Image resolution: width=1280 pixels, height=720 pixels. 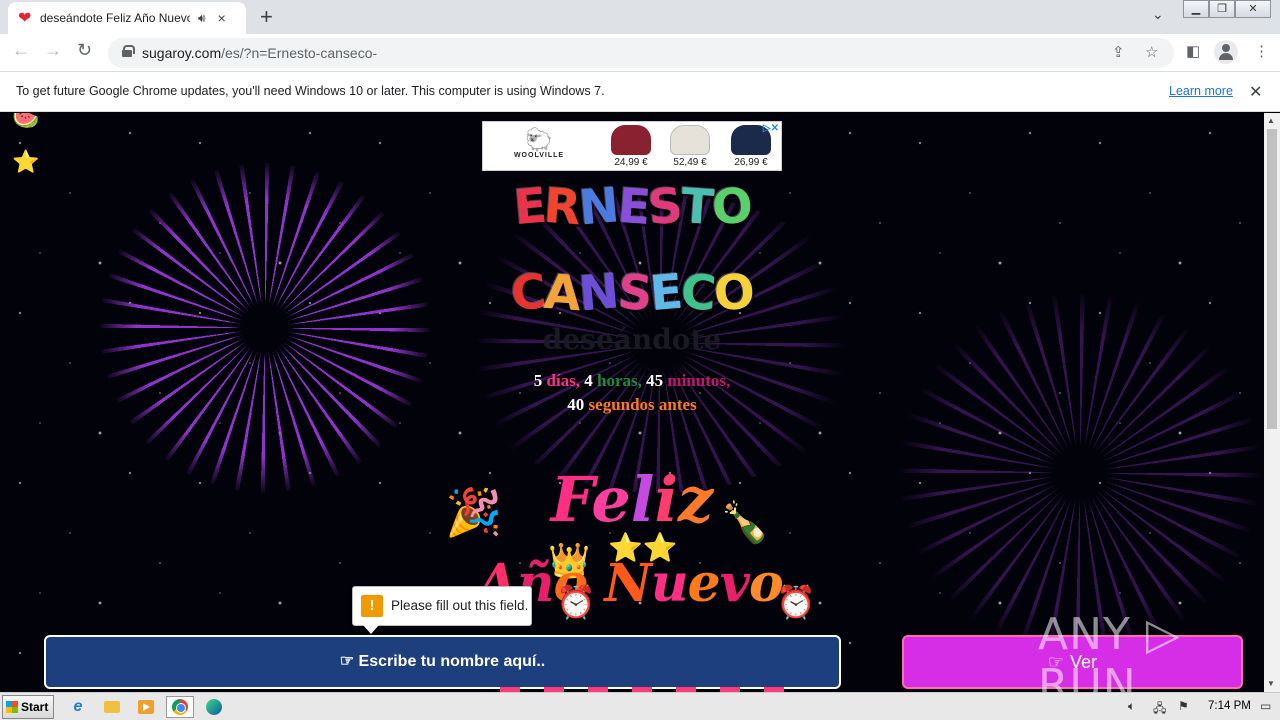 I want to click on first-name-letter: T, so click(x=696, y=207).